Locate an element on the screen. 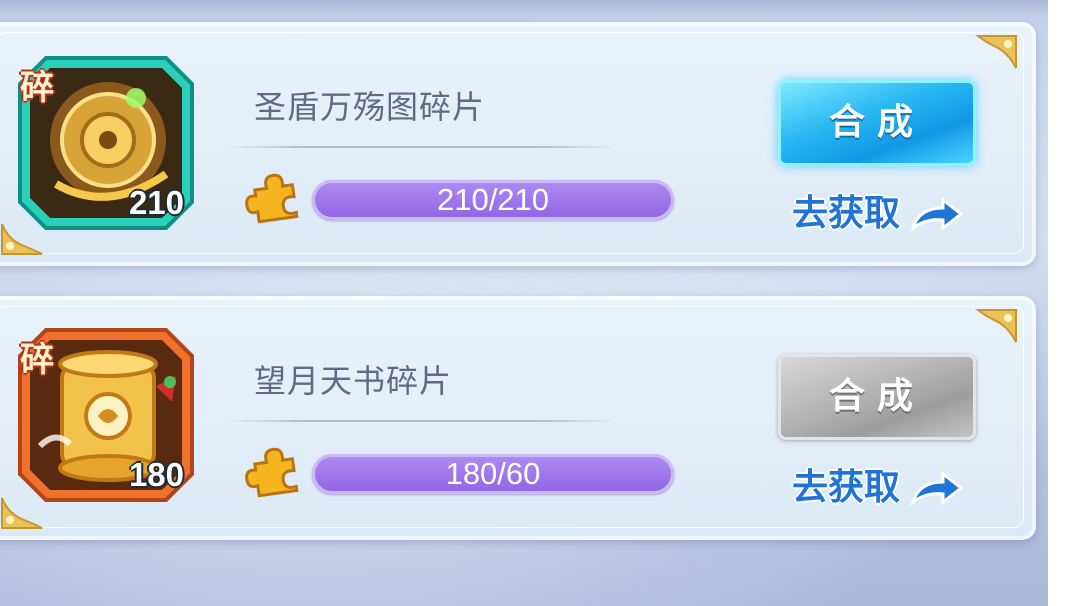 The image size is (1080, 606). item-name: 圣盾万殇图碎片 is located at coordinates (370, 107).